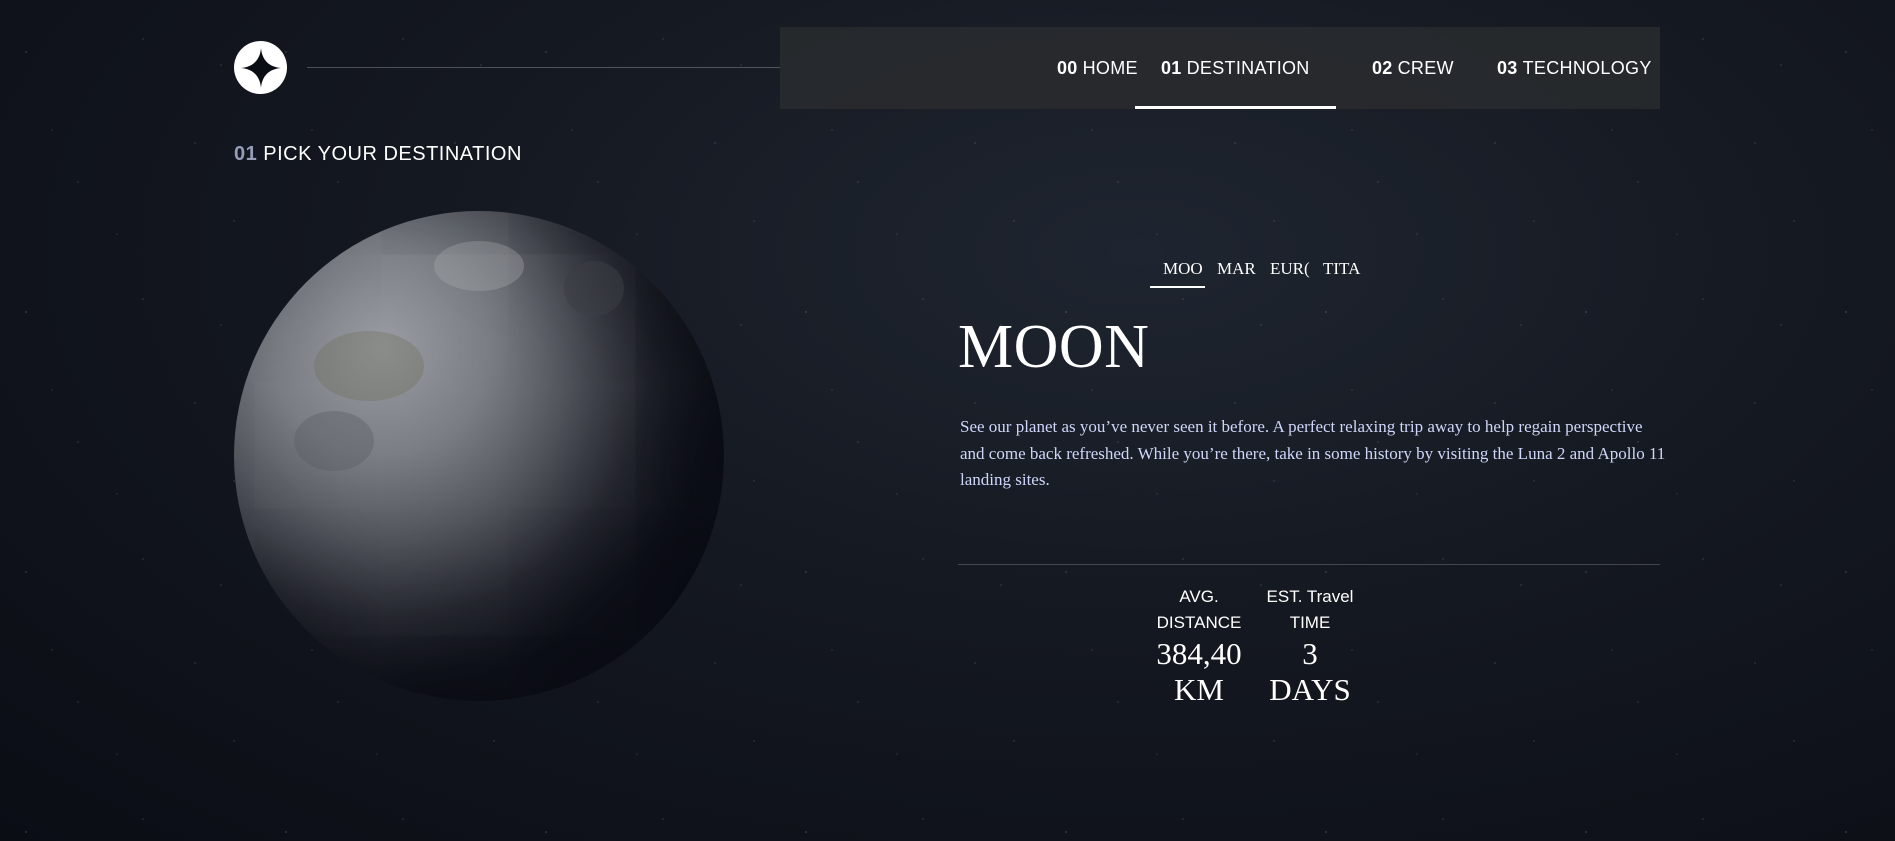  What do you see at coordinates (1110, 67) in the screenshot?
I see `nav-label: HOME` at bounding box center [1110, 67].